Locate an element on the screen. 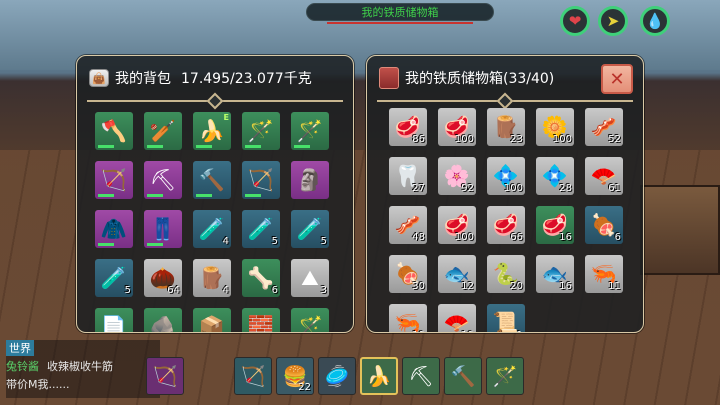  backpack-slot: ⛏ is located at coordinates (163, 180).